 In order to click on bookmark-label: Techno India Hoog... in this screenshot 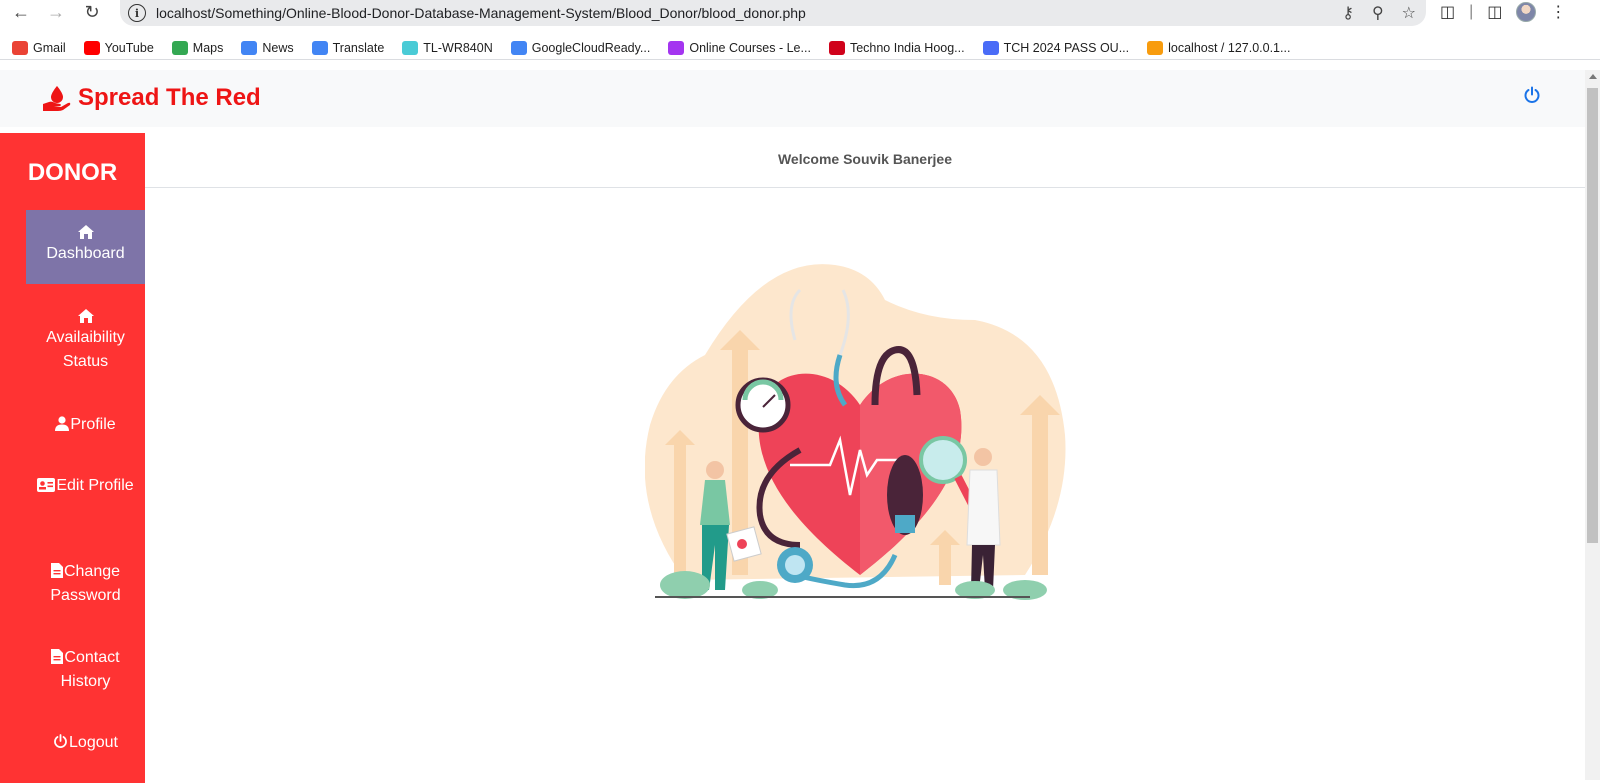, I will do `click(907, 47)`.